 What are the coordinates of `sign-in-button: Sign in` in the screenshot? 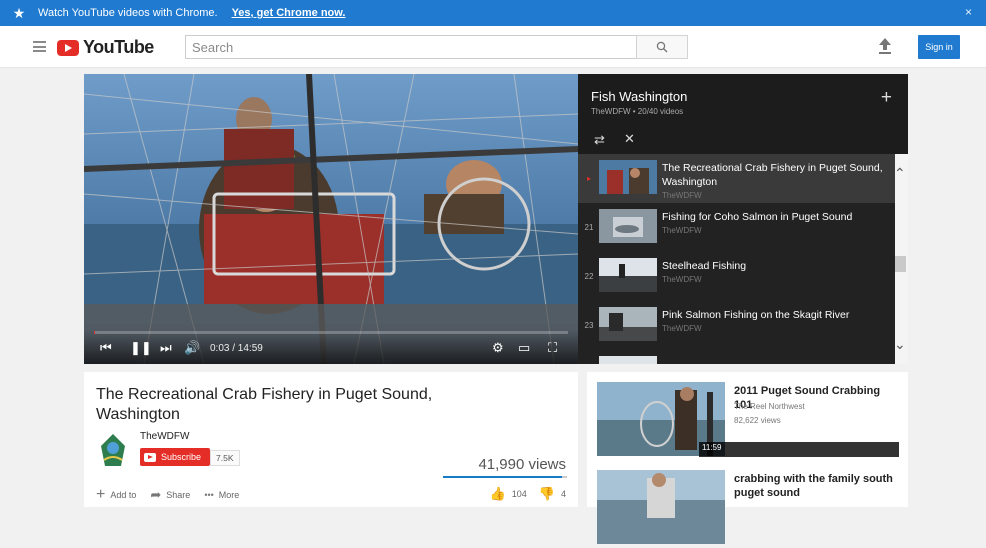 It's located at (939, 47).